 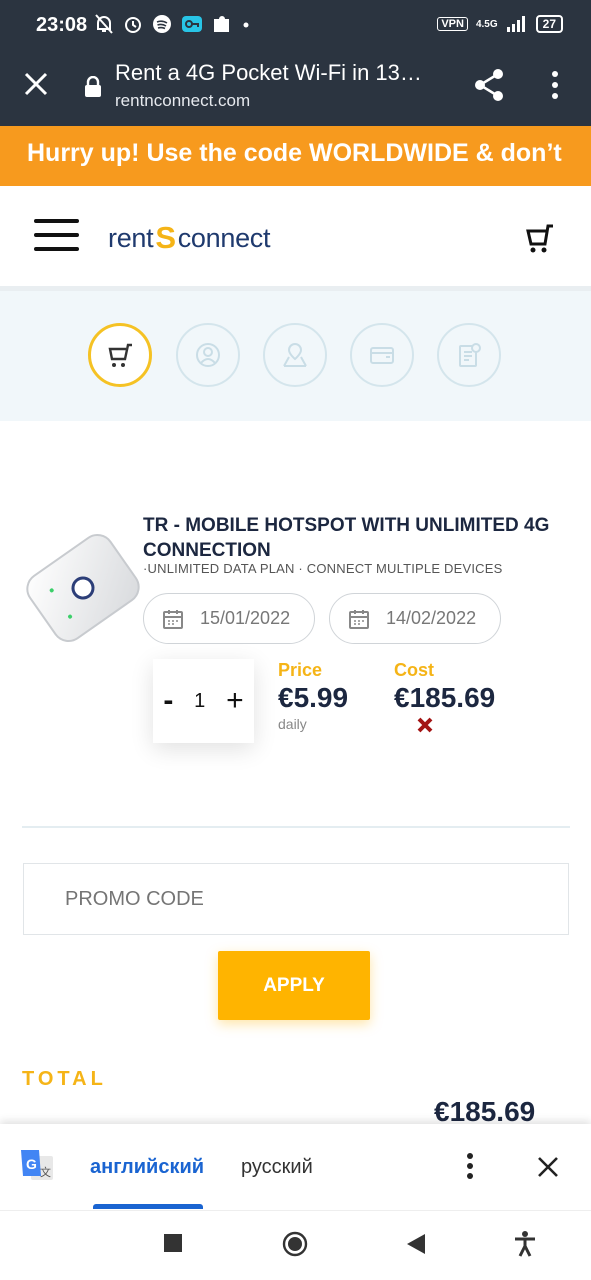 I want to click on spotify-icon, so click(x=162, y=24).